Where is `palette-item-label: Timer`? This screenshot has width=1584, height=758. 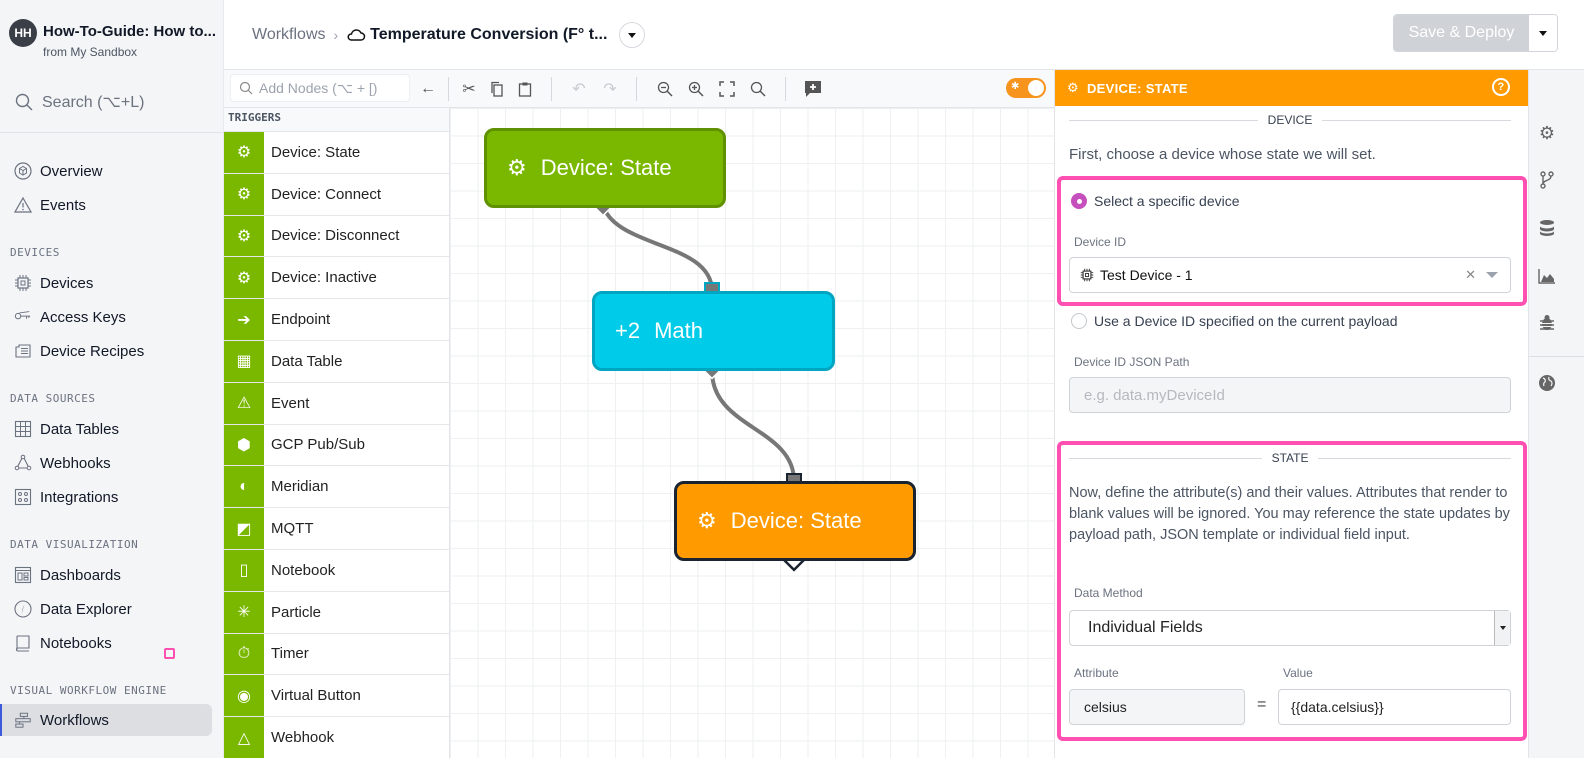 palette-item-label: Timer is located at coordinates (290, 654).